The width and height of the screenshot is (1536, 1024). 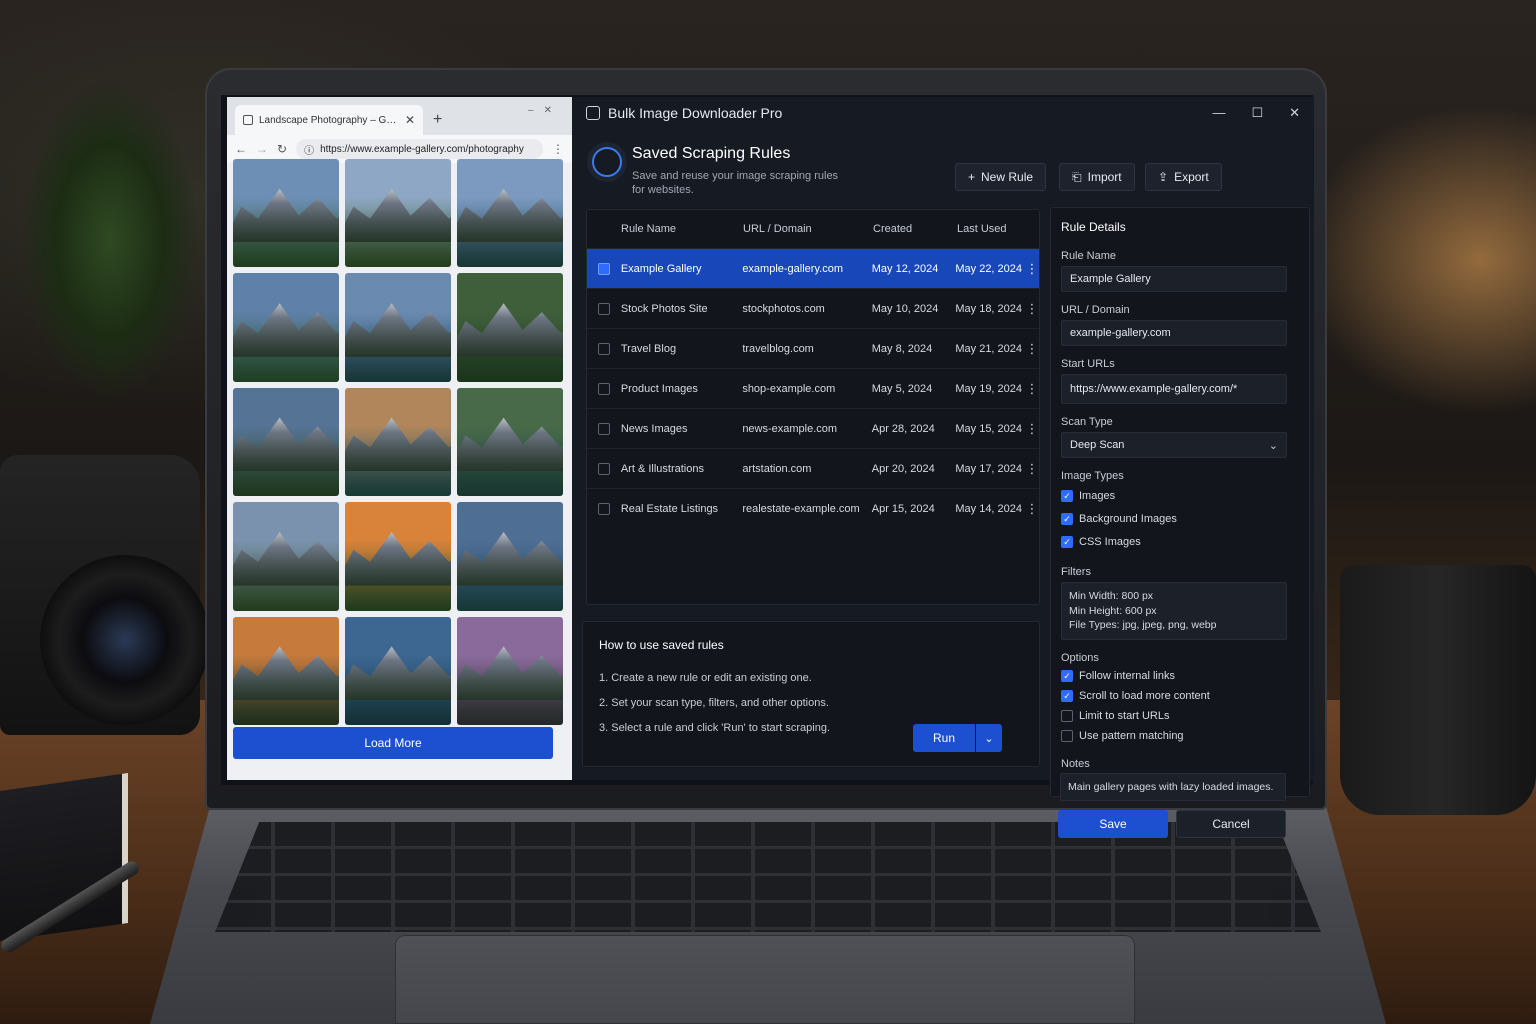 I want to click on url-cell: shop-example.com, so click(x=789, y=388).